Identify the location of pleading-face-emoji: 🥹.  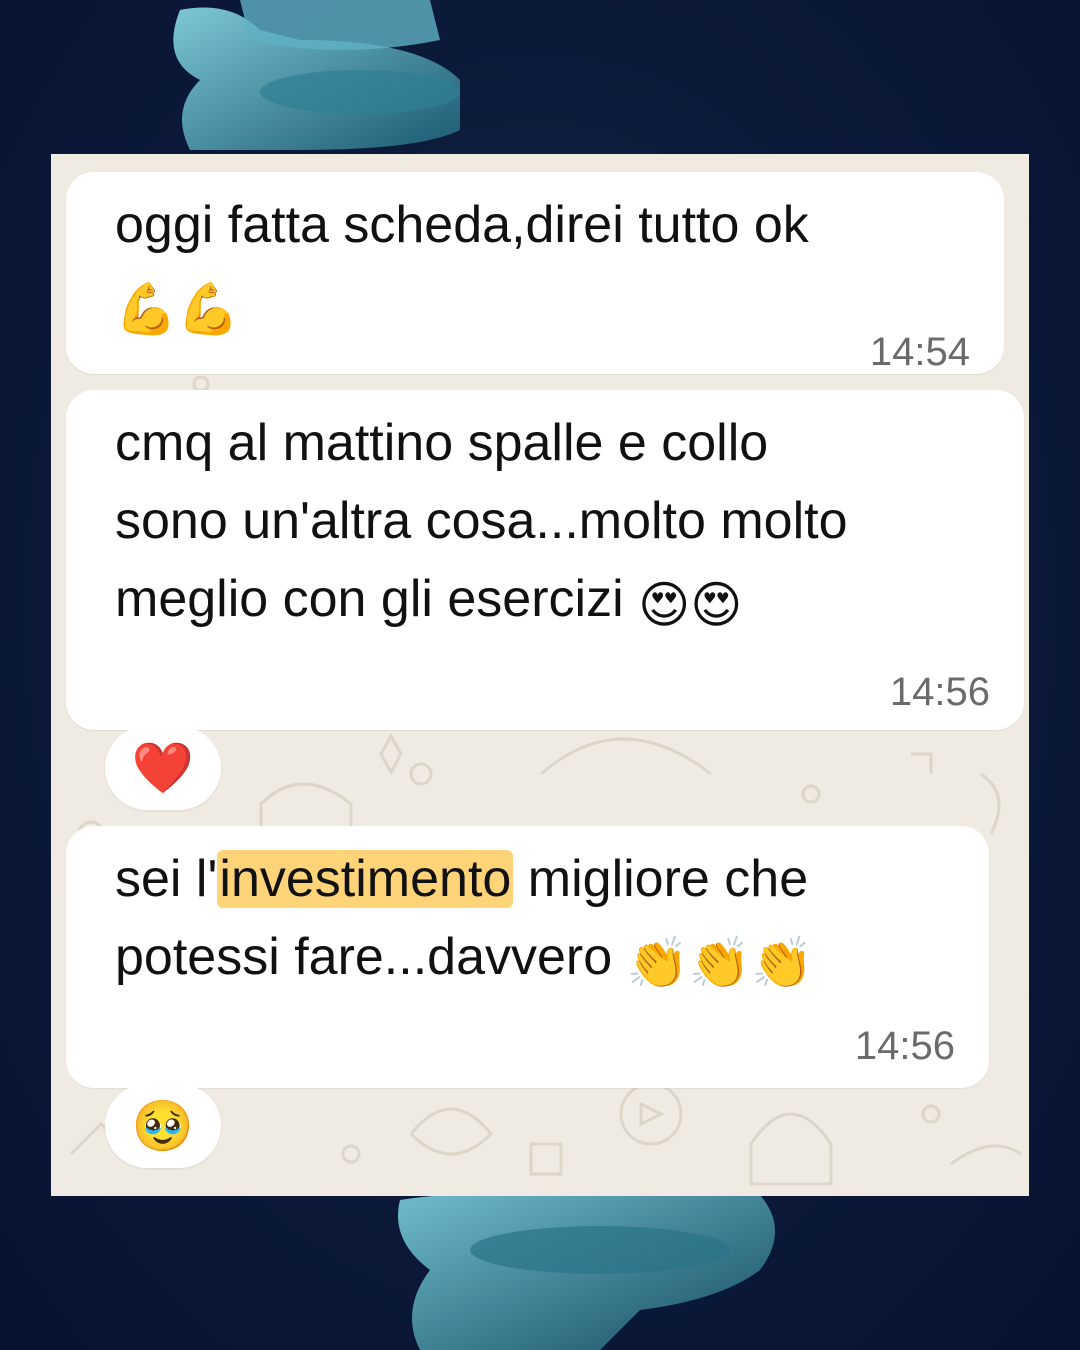
(163, 1126).